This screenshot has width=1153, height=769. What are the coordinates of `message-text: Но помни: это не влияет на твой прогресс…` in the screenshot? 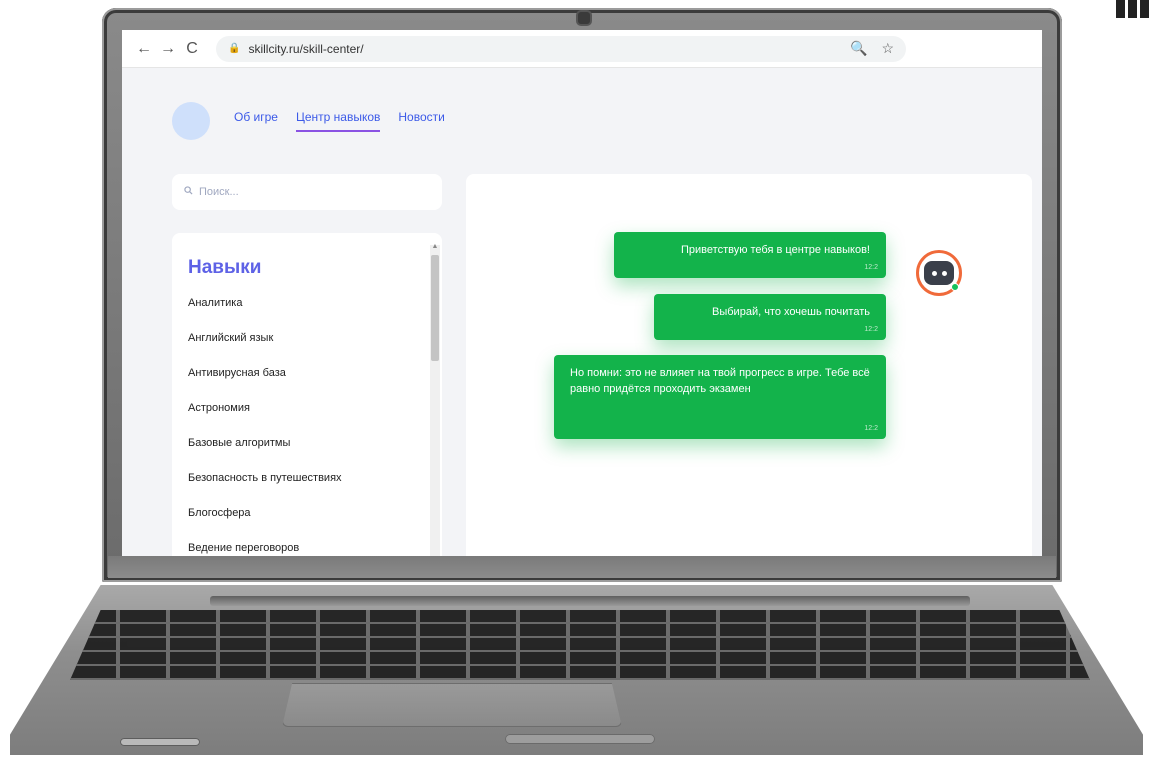 It's located at (720, 381).